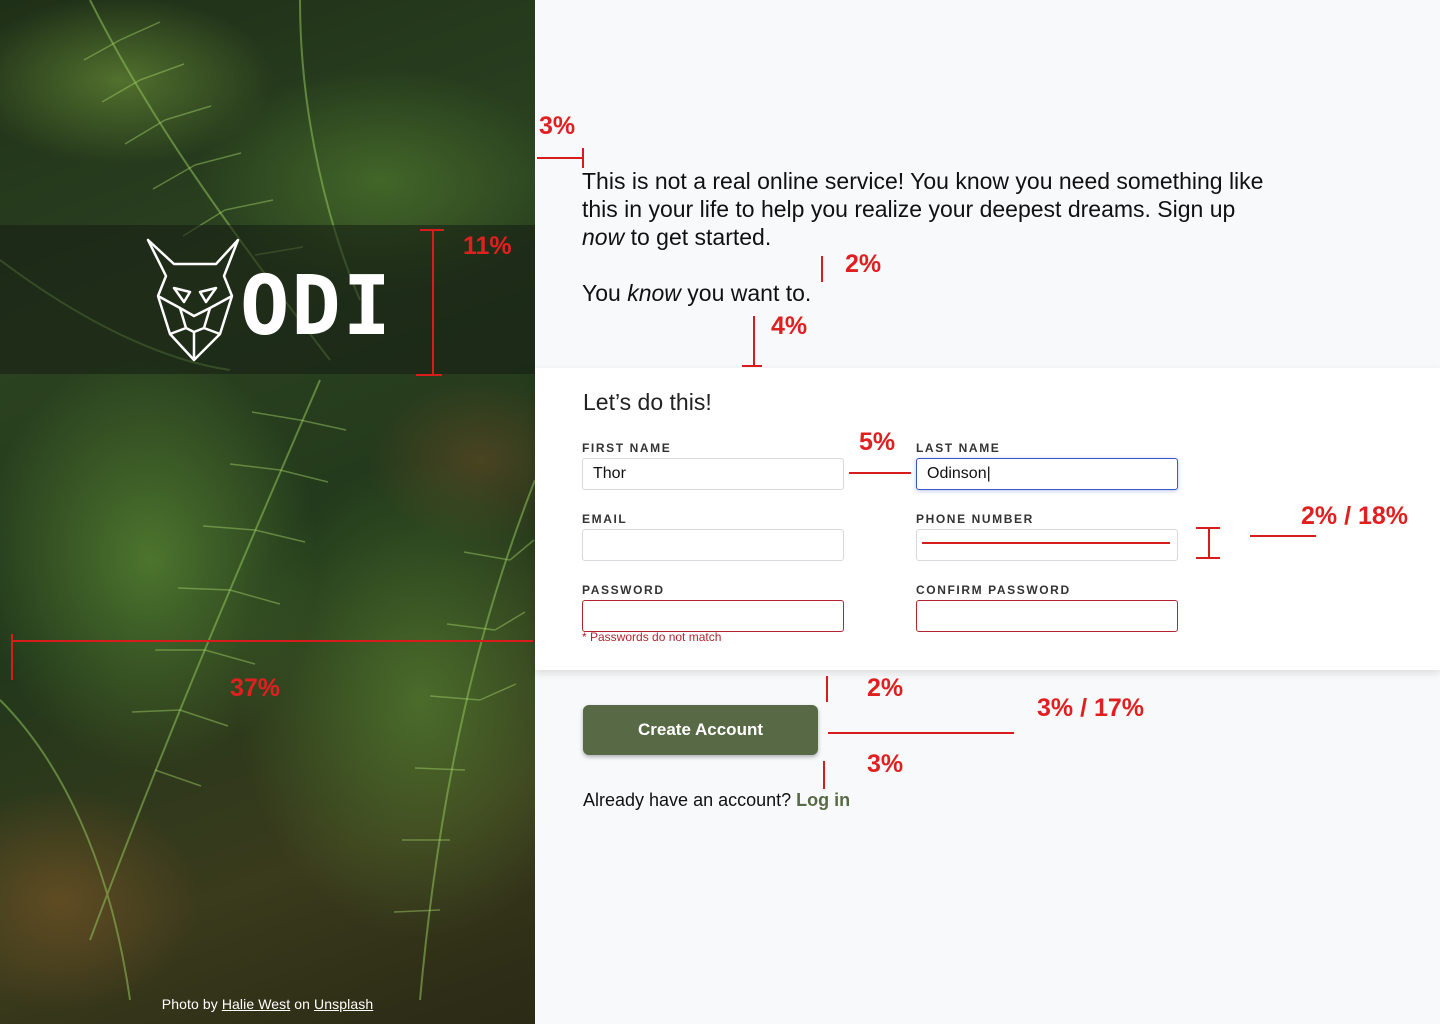 This screenshot has height=1024, width=1440. What do you see at coordinates (746, 293) in the screenshot?
I see `intro-text: you want to.` at bounding box center [746, 293].